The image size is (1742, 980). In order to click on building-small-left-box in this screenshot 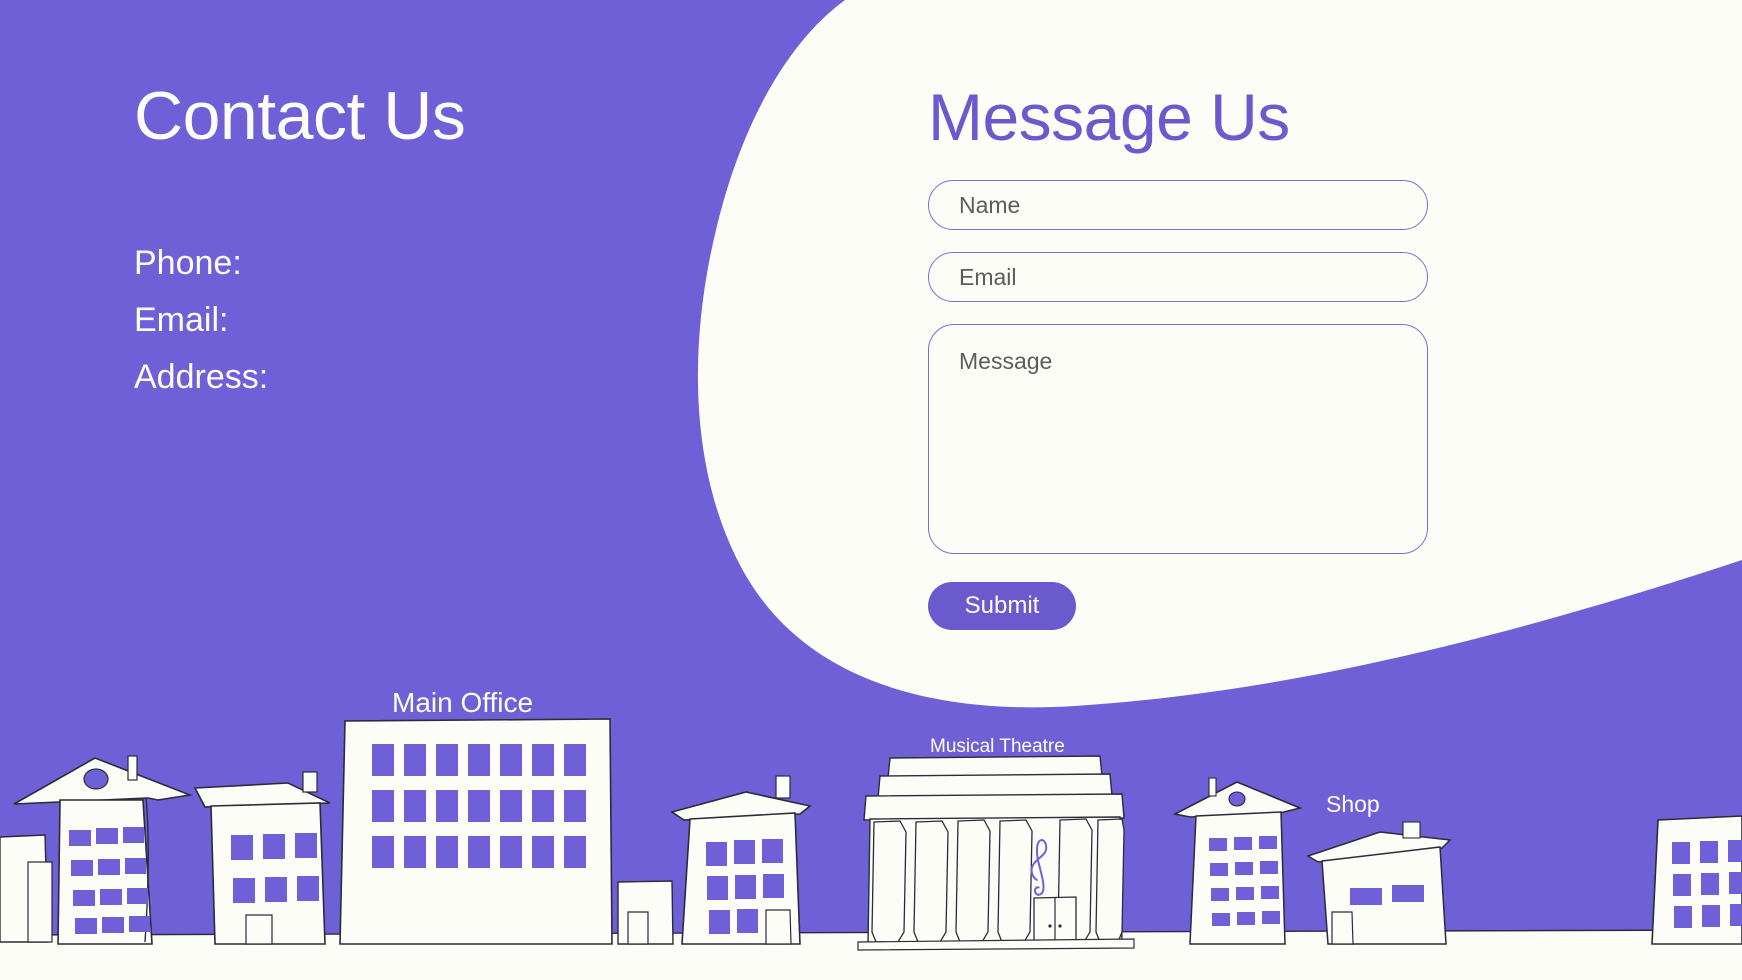, I will do `click(26, 888)`.